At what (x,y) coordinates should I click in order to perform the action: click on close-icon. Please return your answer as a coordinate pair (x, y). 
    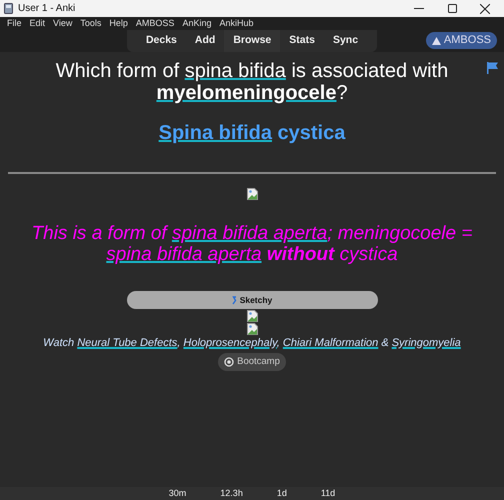
    Looking at the image, I should click on (485, 9).